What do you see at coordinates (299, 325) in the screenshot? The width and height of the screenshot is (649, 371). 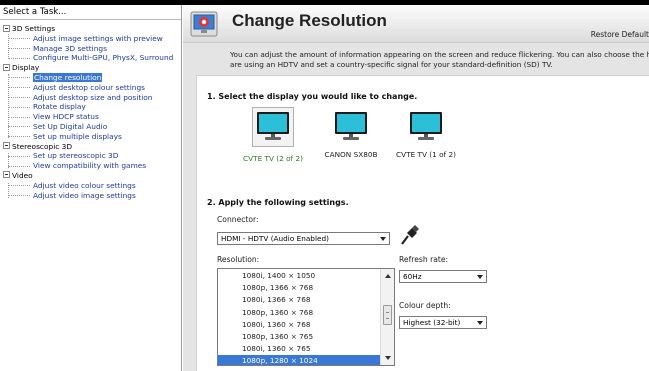 I see `resolution-option: 1080i, 1360 × 768` at bounding box center [299, 325].